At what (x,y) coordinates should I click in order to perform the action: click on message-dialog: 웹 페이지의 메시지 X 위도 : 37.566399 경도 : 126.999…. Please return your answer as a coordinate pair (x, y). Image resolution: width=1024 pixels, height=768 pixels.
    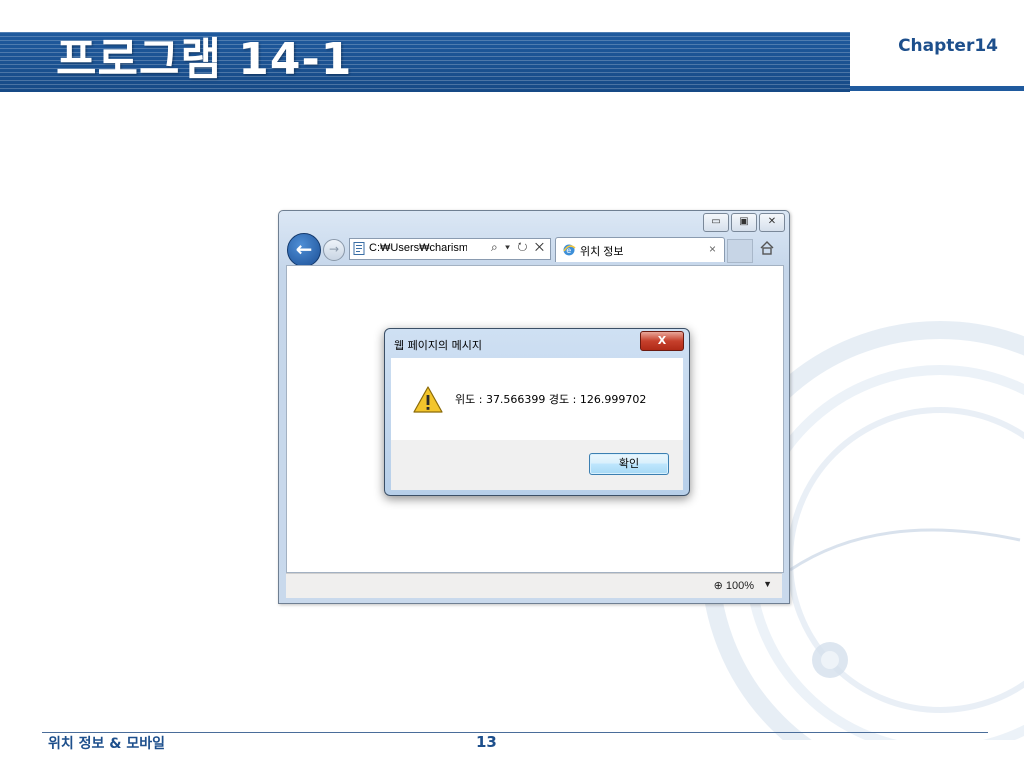
    Looking at the image, I should click on (537, 412).